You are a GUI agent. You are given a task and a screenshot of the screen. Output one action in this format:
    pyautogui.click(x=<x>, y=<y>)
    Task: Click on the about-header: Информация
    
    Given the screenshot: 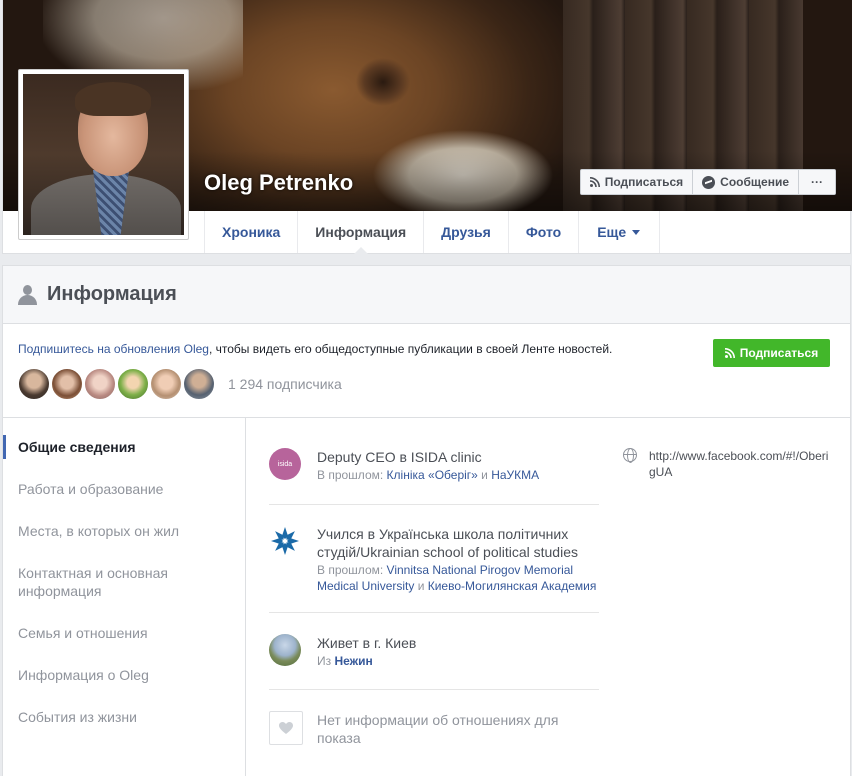 What is the action you would take?
    pyautogui.click(x=426, y=295)
    